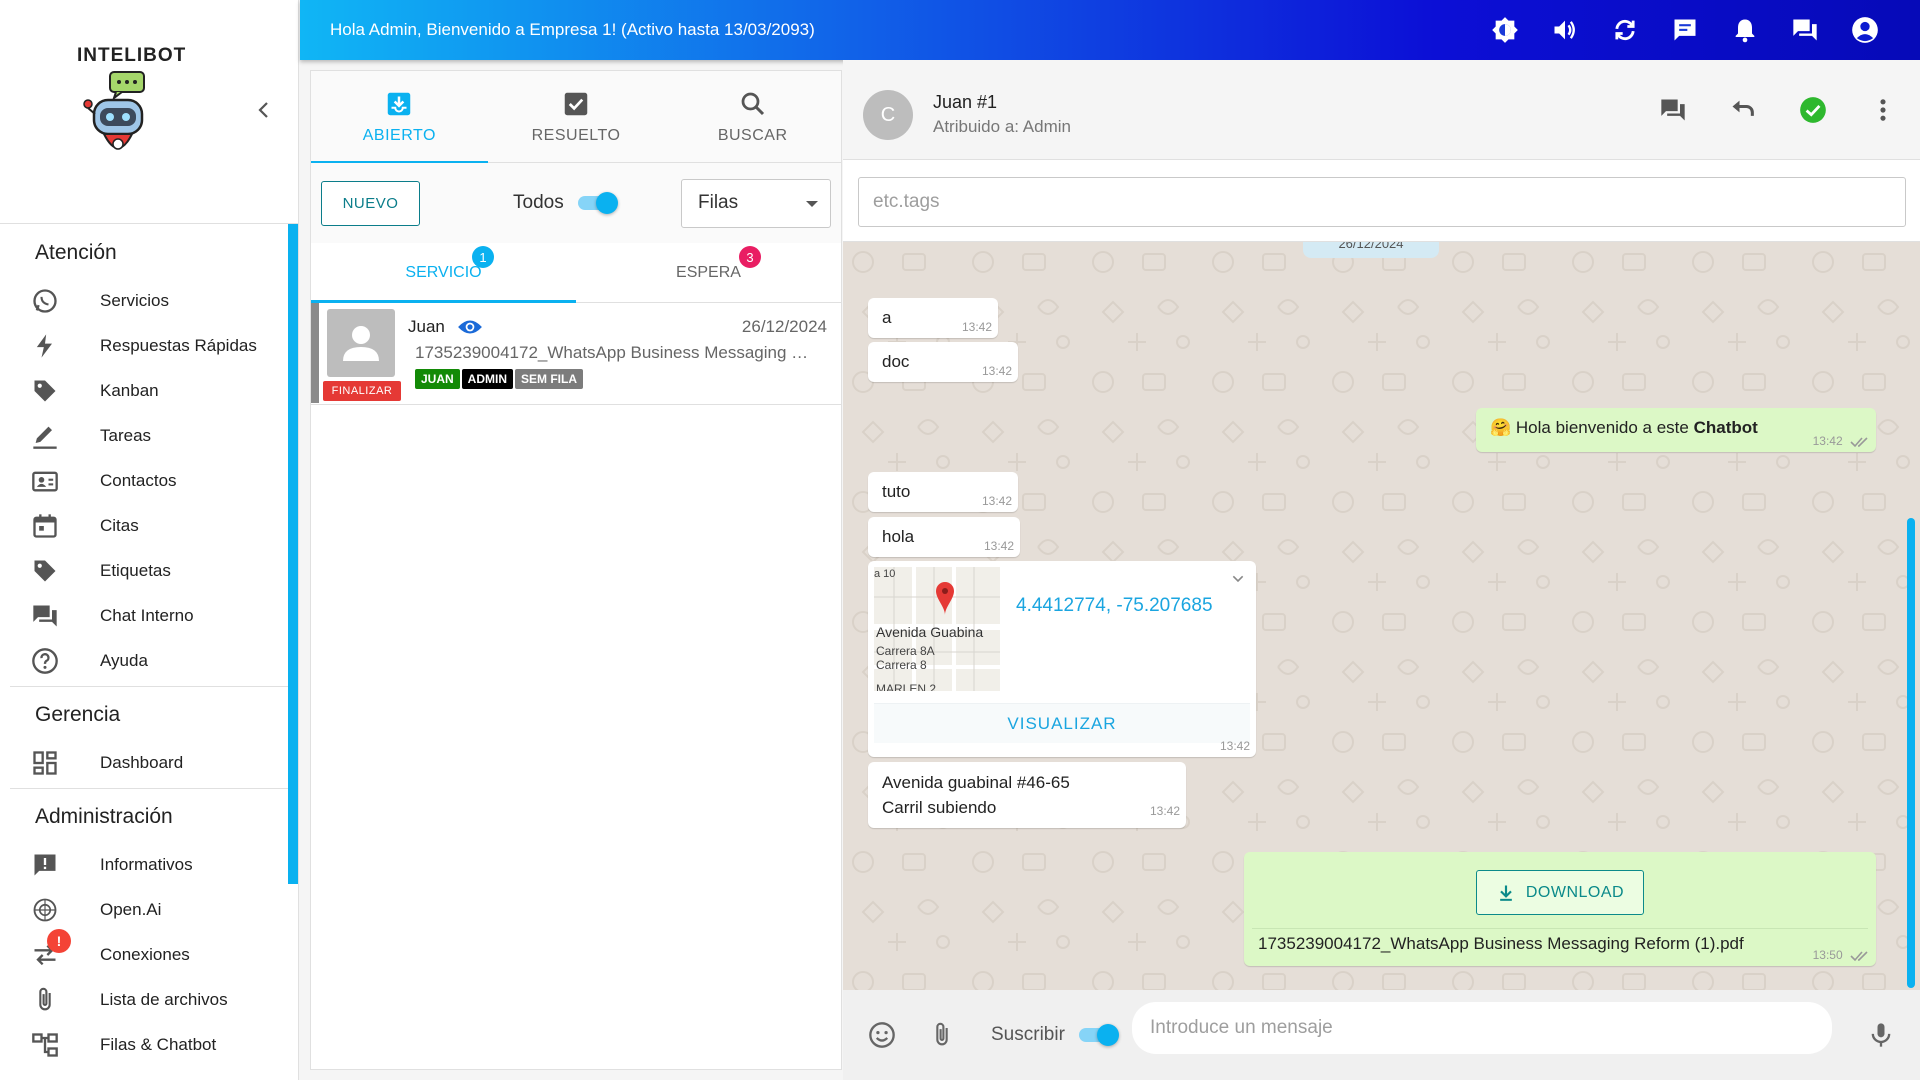 The width and height of the screenshot is (1920, 1080). I want to click on queue-color-bar, so click(315, 353).